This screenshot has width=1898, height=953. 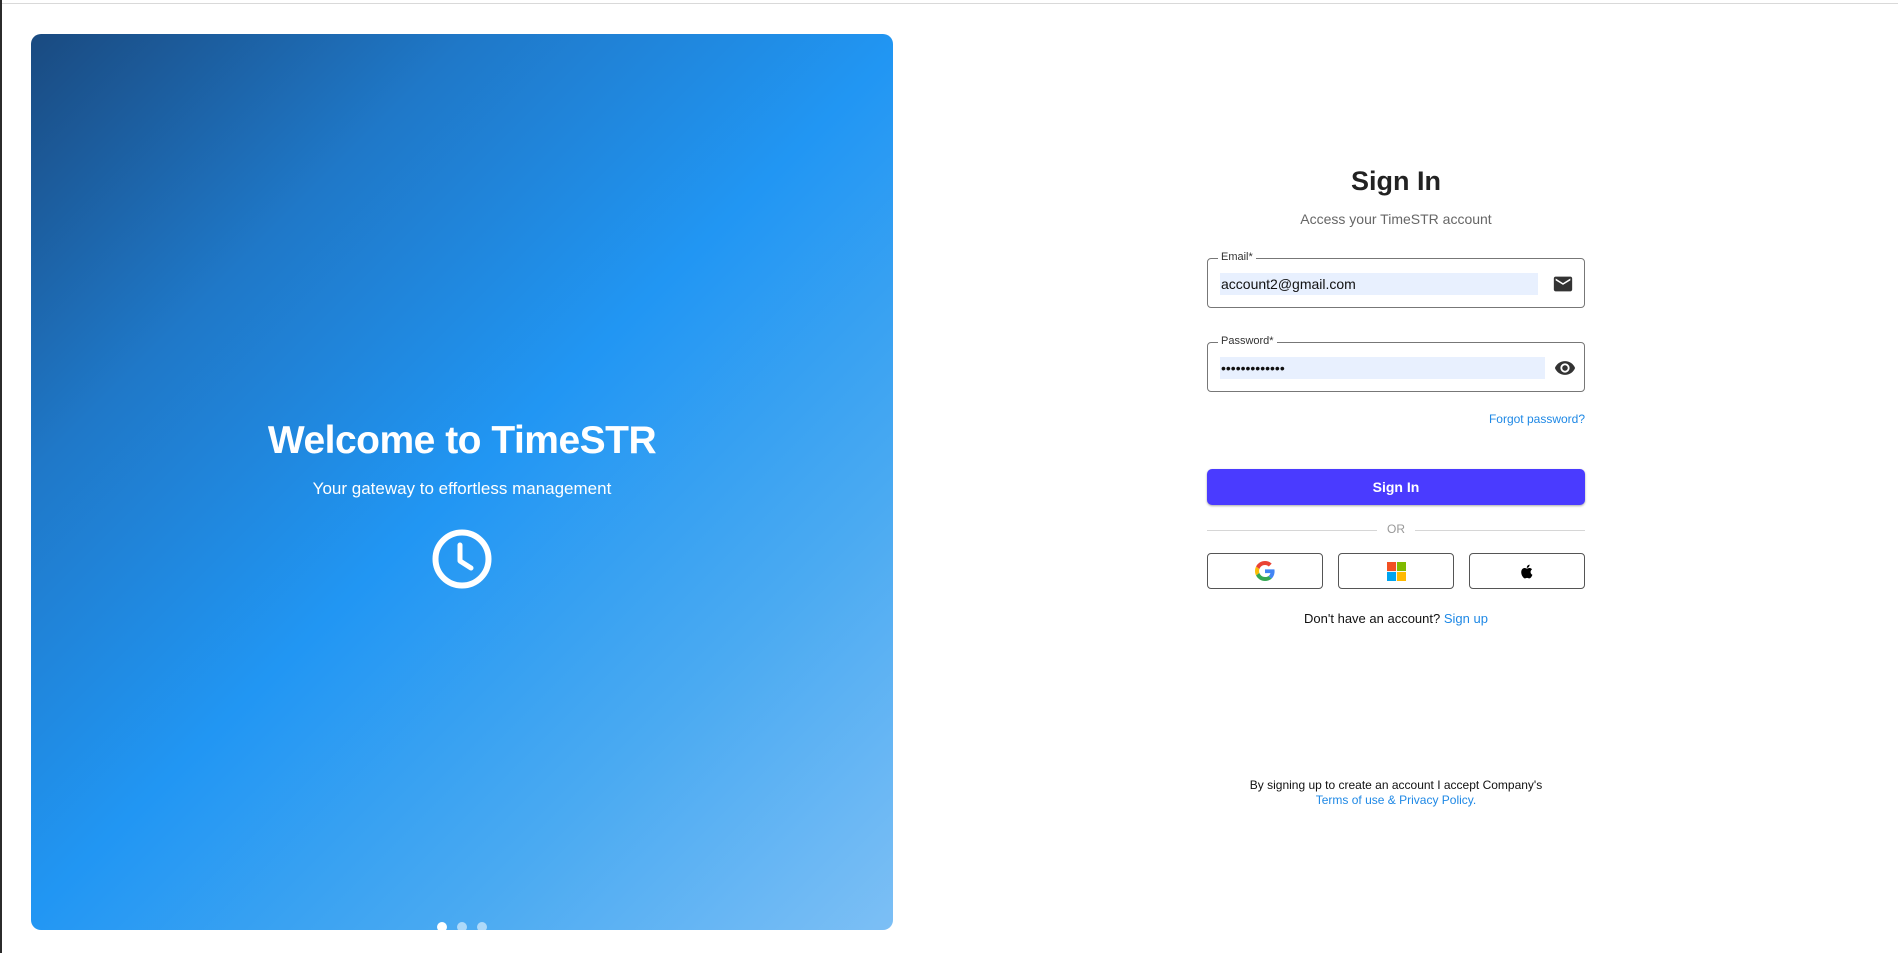 What do you see at coordinates (1565, 368) in the screenshot?
I see `eye-icon` at bounding box center [1565, 368].